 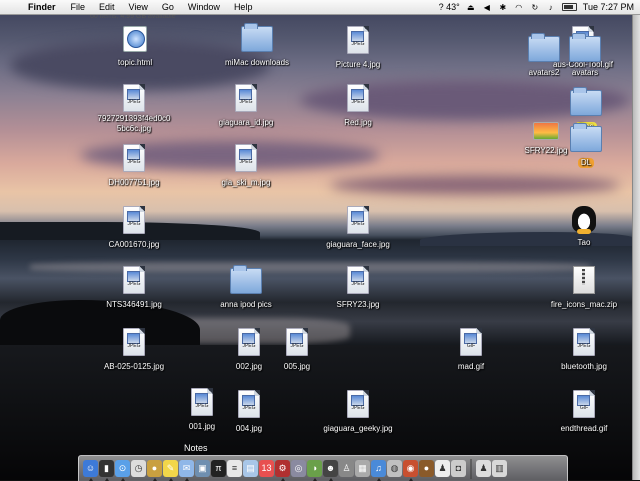 I want to click on safari-icon: ⊙, so click(x=122, y=470).